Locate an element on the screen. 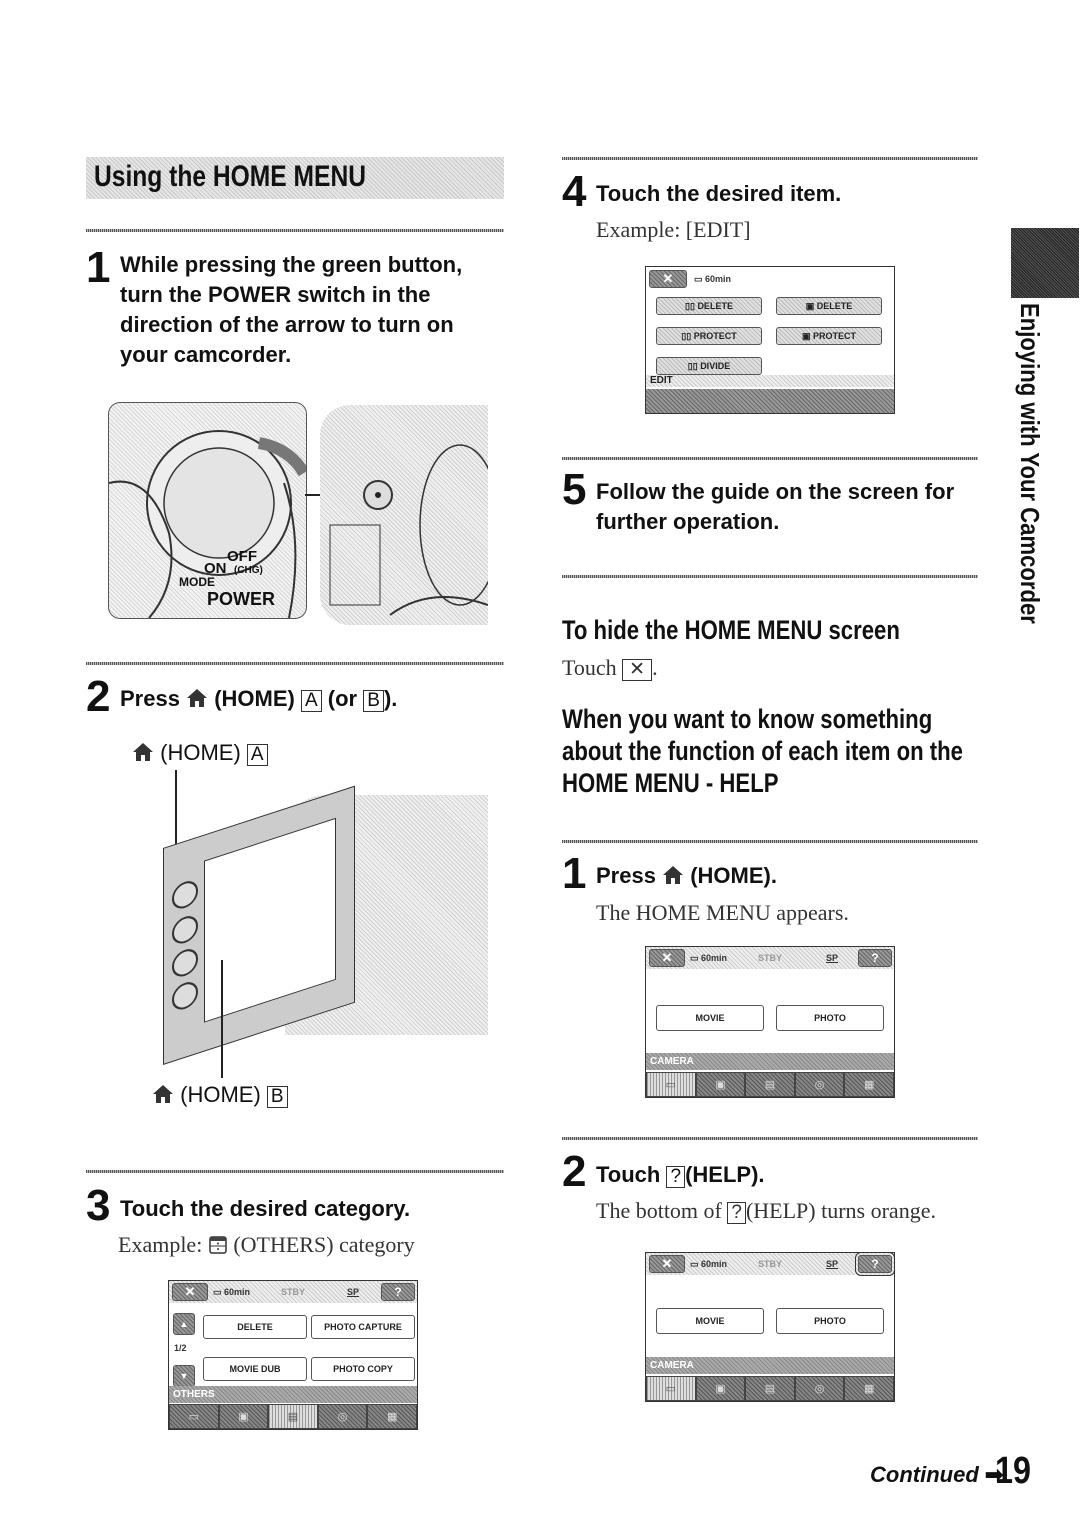 Image resolution: width=1080 pixels, height=1534 pixels. help-box-icon: ? is located at coordinates (736, 1213).